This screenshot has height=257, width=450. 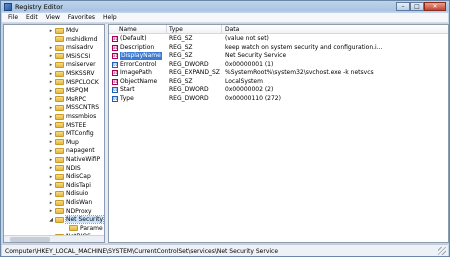 I want to click on menu-favorites: Favorites, so click(x=81, y=17).